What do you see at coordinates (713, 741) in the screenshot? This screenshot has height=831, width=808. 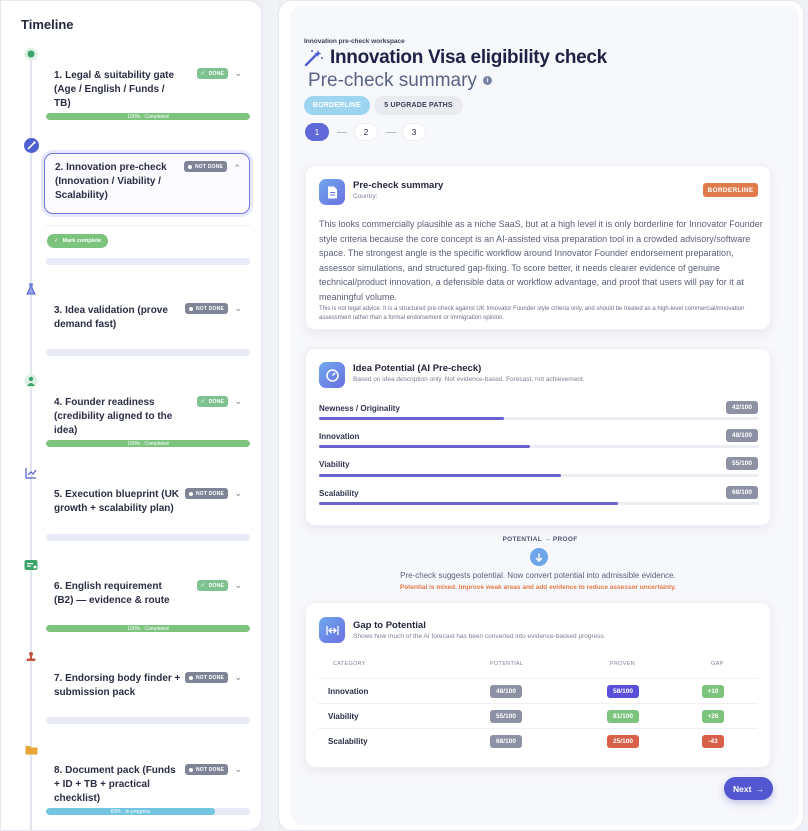 I see `gap-badge: -43` at bounding box center [713, 741].